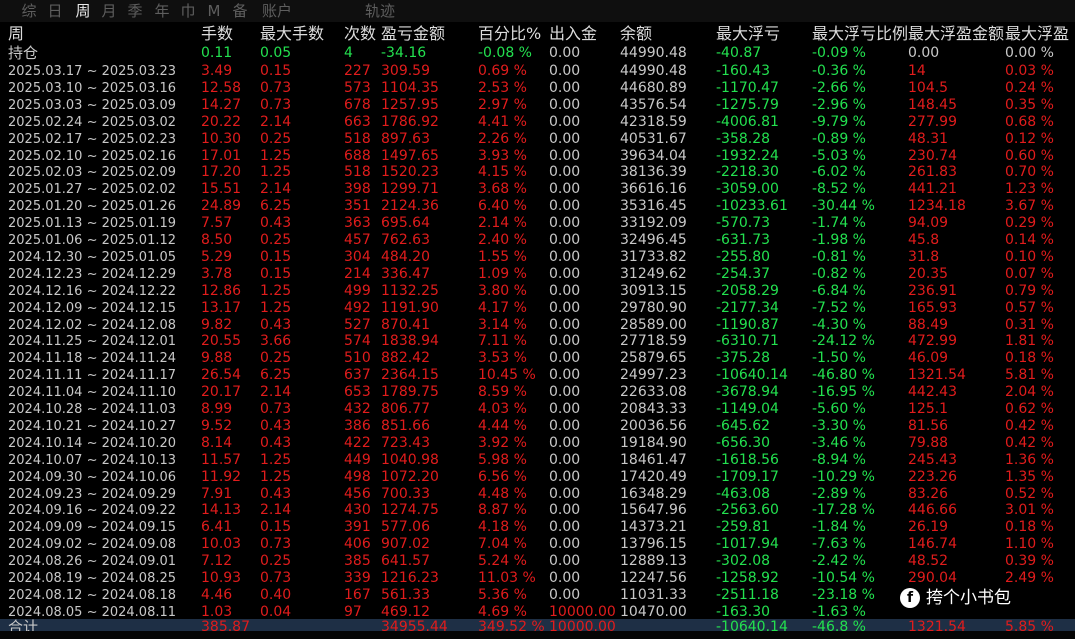 The height and width of the screenshot is (639, 1075). What do you see at coordinates (217, 34) in the screenshot?
I see `col-header-lots: 手数` at bounding box center [217, 34].